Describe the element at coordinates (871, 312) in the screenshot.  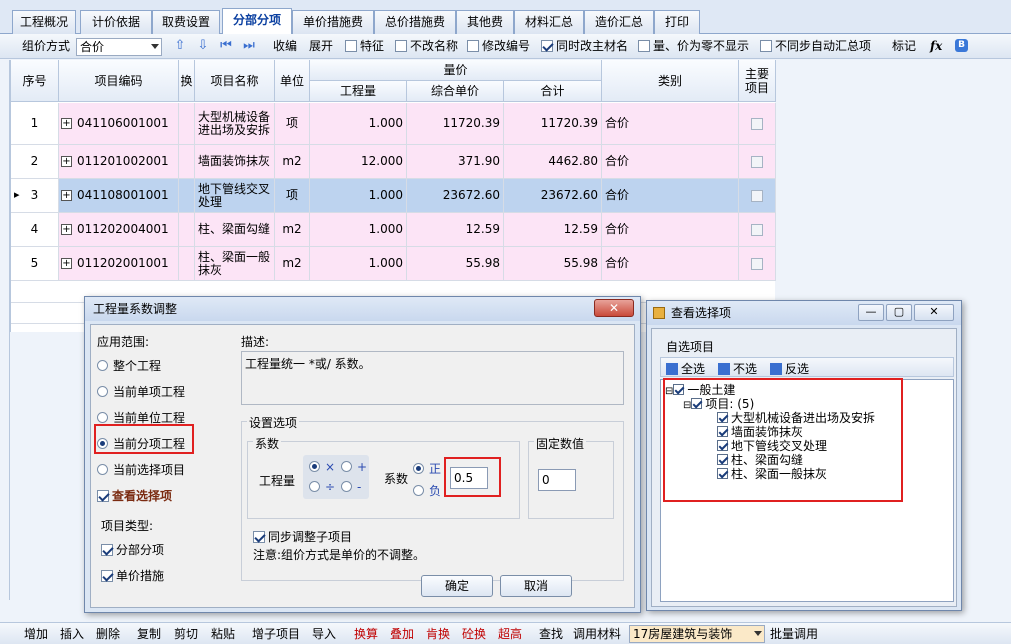
I see `minimize-icon: —` at that location.